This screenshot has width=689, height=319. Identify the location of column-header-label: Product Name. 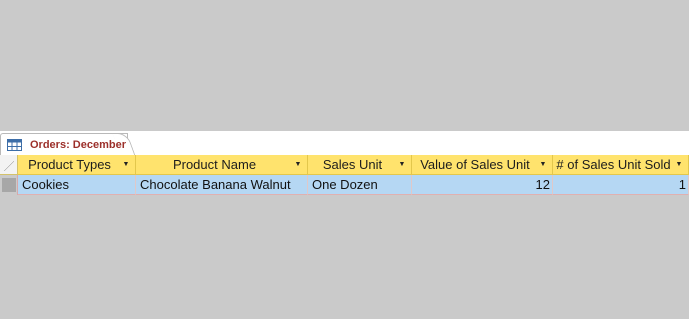
(214, 164).